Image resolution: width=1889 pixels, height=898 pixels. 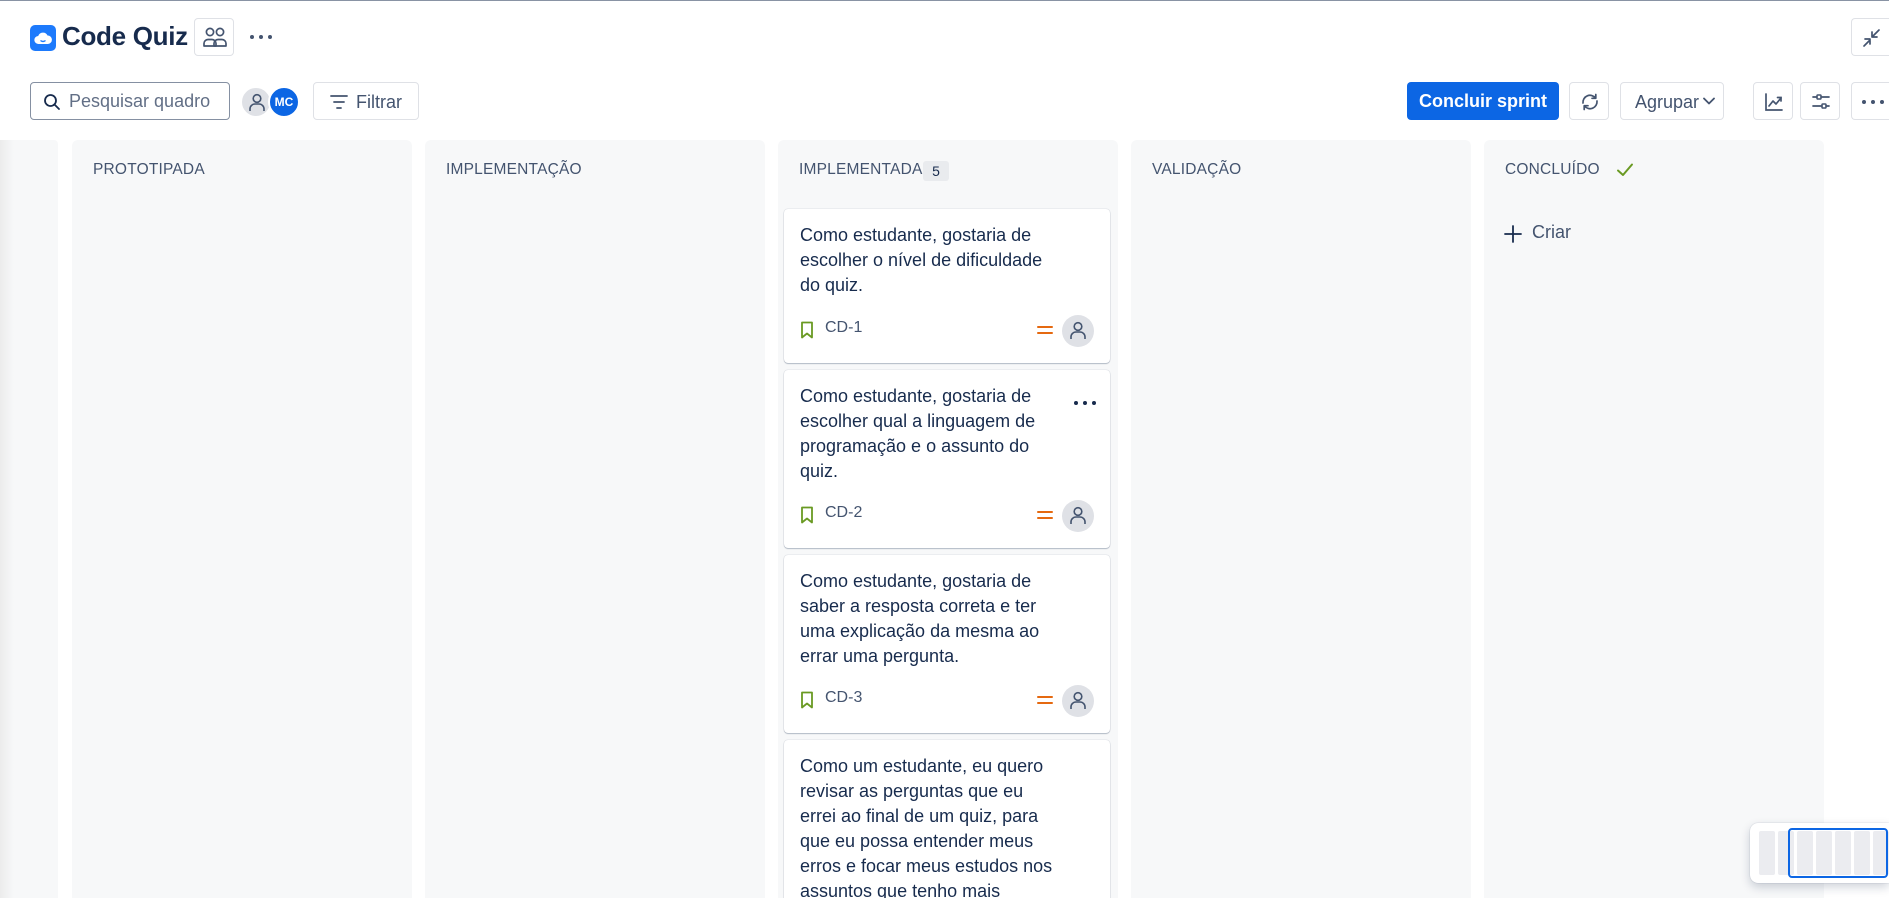 What do you see at coordinates (843, 513) in the screenshot?
I see `issue-key: CD-2` at bounding box center [843, 513].